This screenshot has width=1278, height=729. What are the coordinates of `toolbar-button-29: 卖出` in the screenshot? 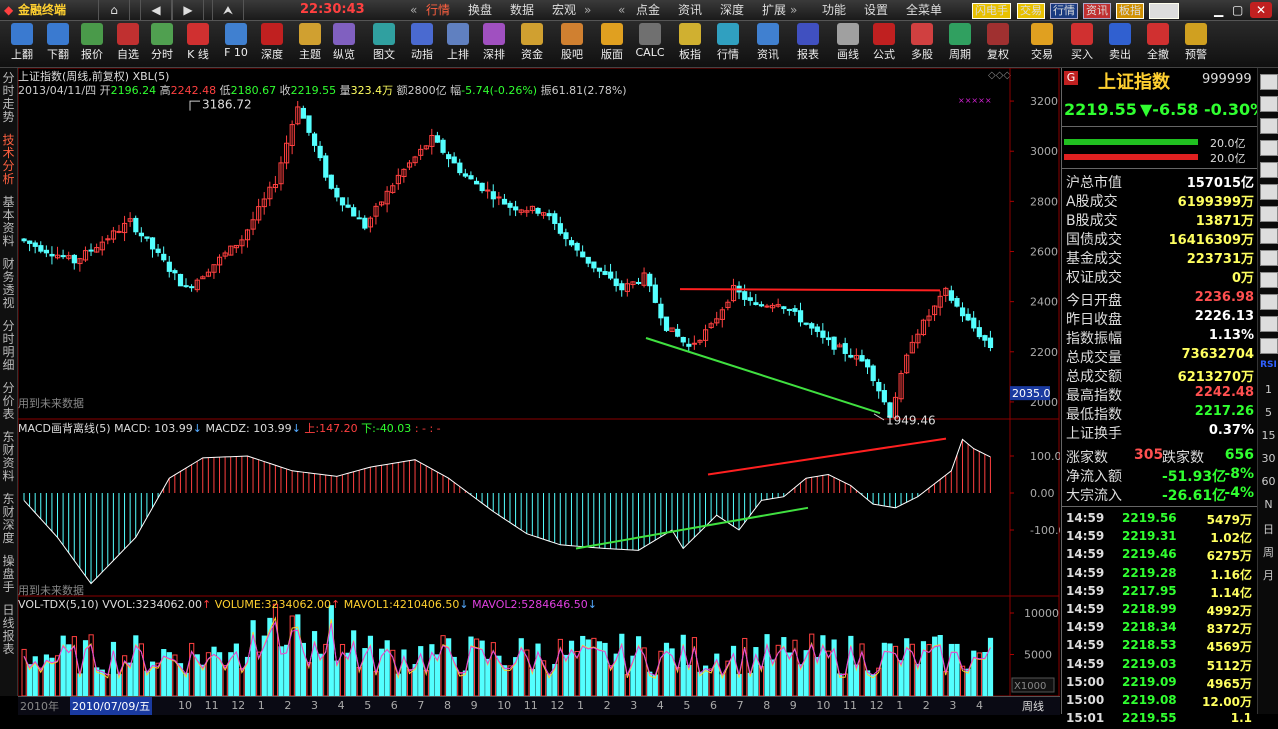 It's located at (1120, 44).